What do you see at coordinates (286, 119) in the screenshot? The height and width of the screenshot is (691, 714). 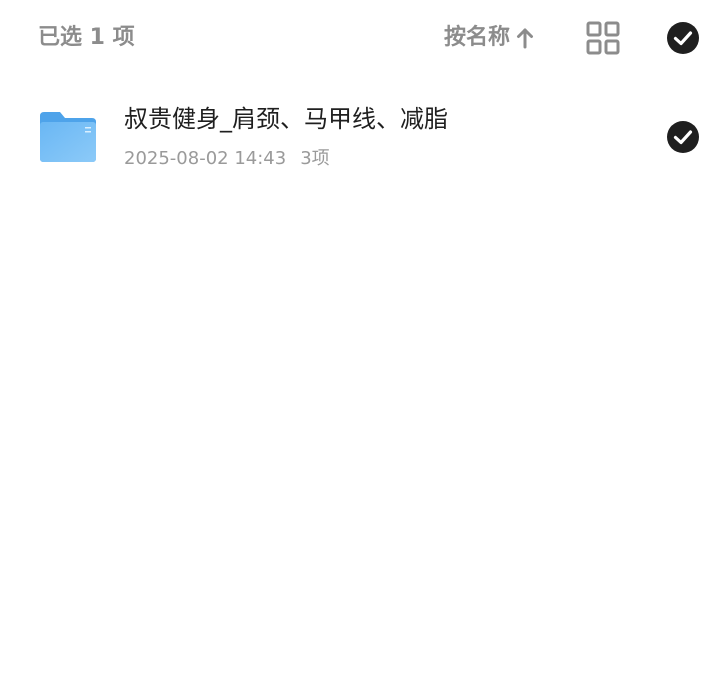 I see `file-name: 叔贵健身_肩颈、马甲线、减脂` at bounding box center [286, 119].